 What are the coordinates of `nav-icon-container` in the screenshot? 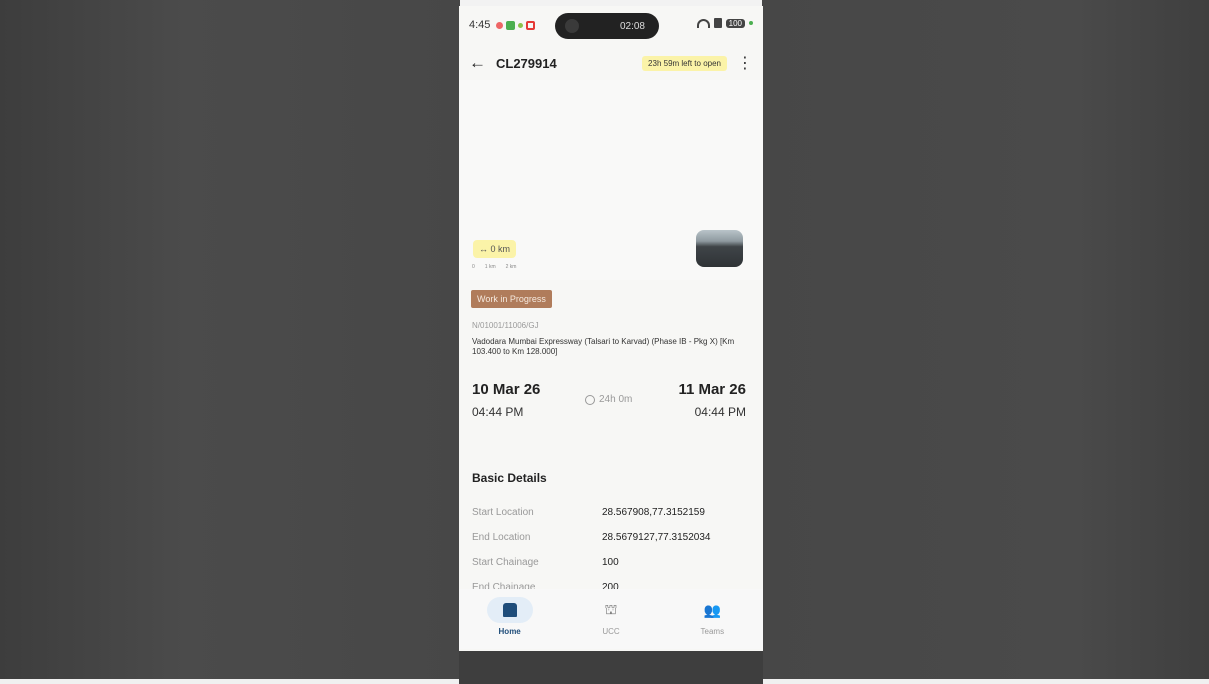 It's located at (509, 610).